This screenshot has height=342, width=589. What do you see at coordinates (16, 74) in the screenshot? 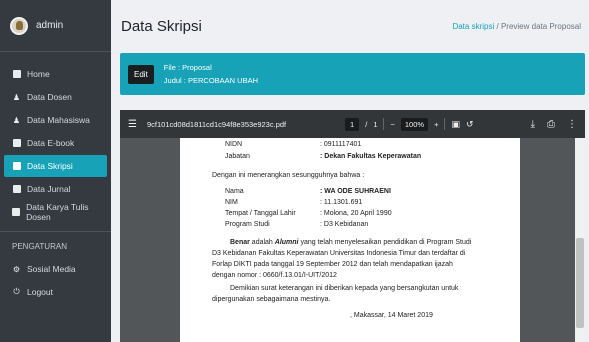
I see `home-icon` at bounding box center [16, 74].